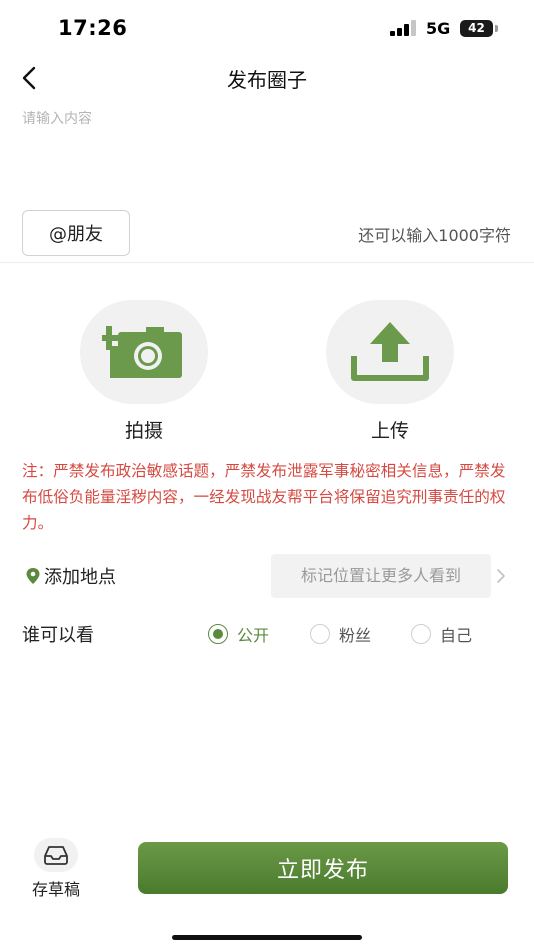 This screenshot has width=534, height=950. Describe the element at coordinates (476, 28) in the screenshot. I see `battery-icon: 42` at that location.